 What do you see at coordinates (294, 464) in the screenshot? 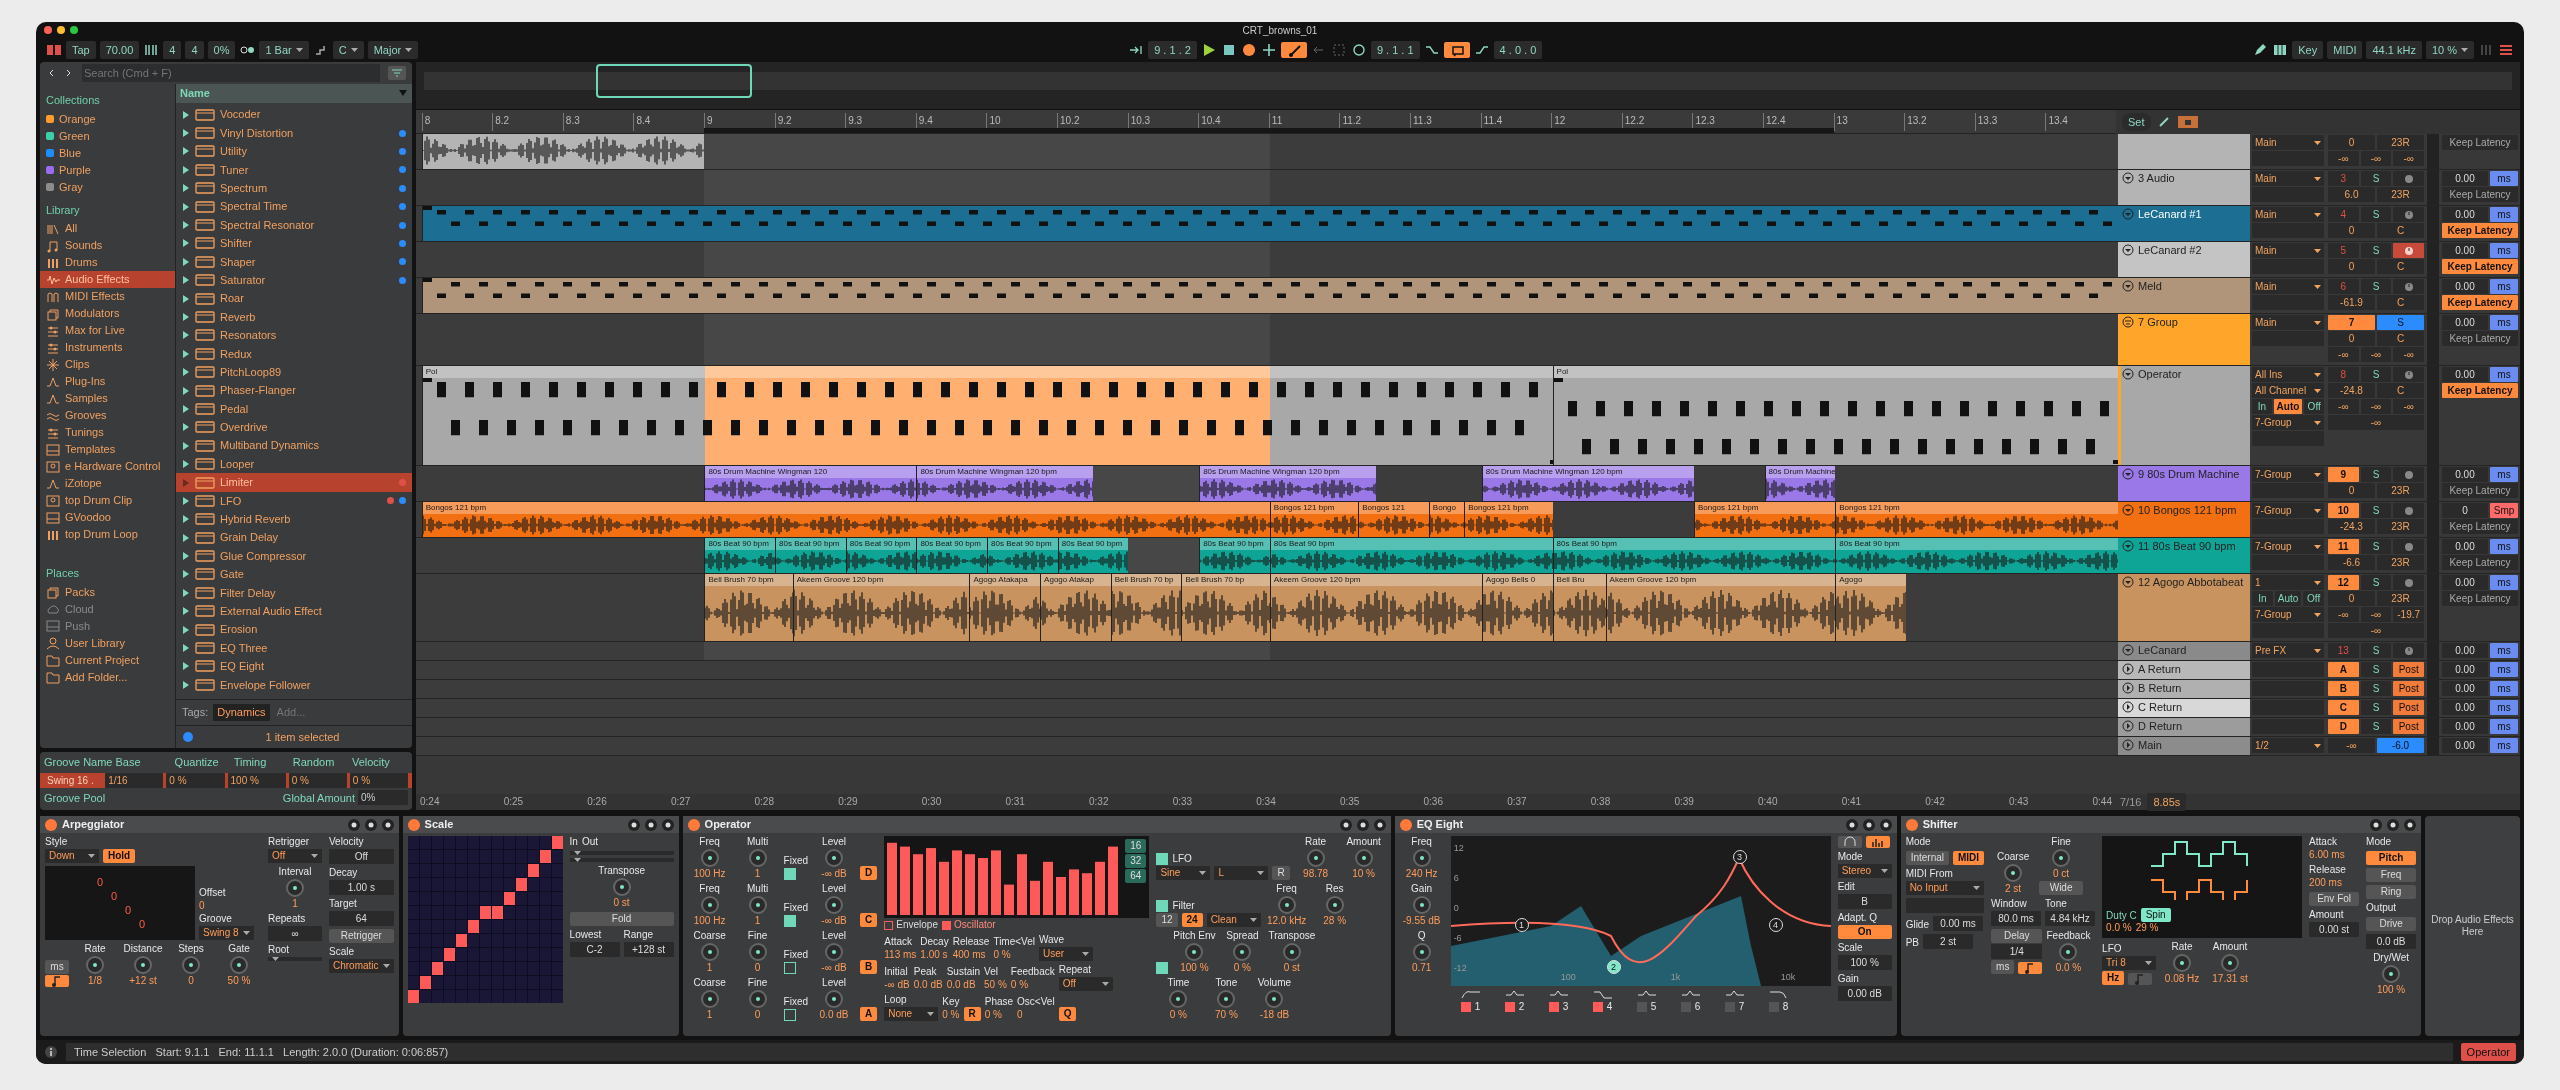
I see `device-item: Looper` at bounding box center [294, 464].